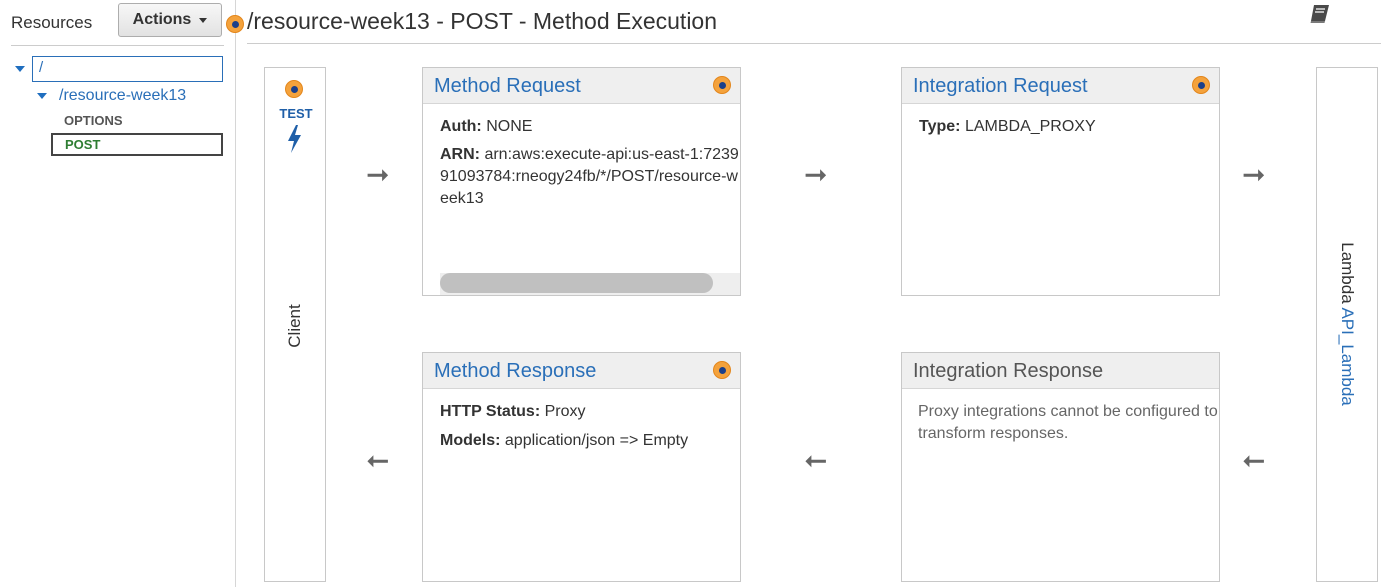 Image resolution: width=1381 pixels, height=587 pixels. I want to click on integration-response-header: Integration Response, so click(1060, 371).